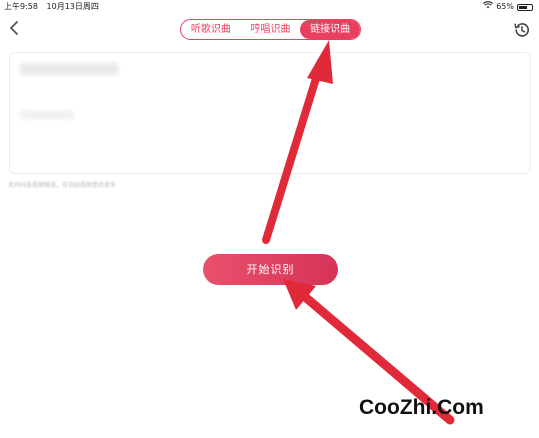 The height and width of the screenshot is (438, 539). I want to click on back-chevron-icon, so click(15, 28).